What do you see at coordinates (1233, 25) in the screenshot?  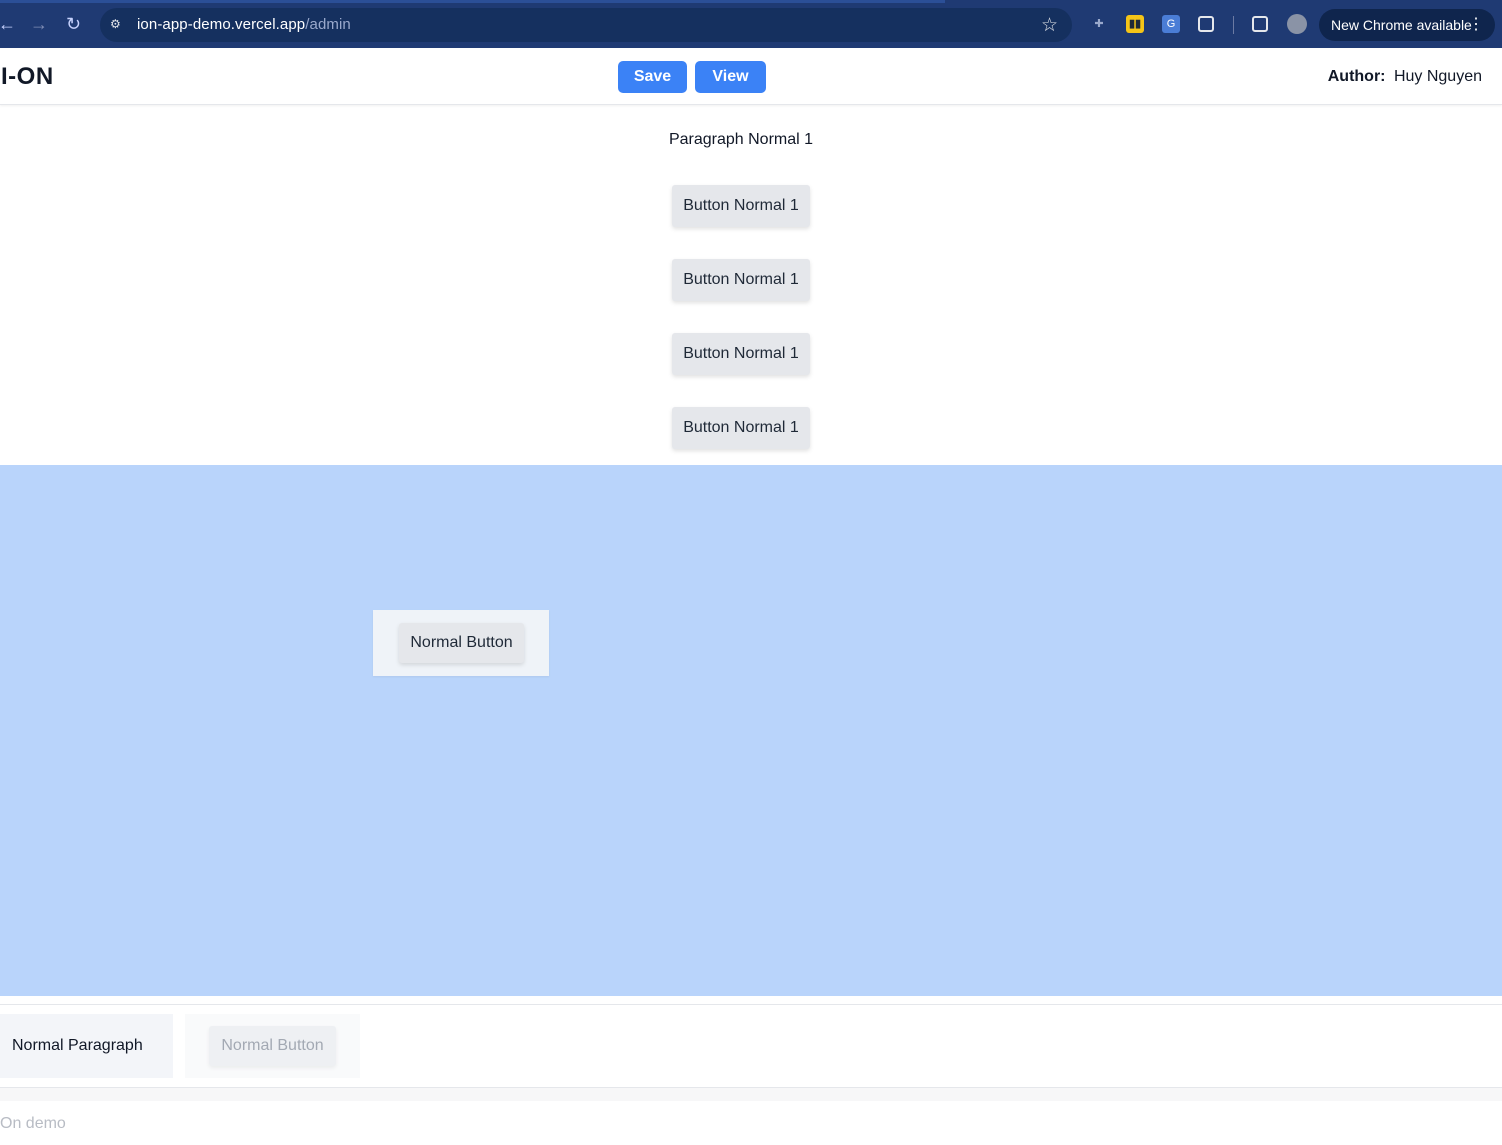 I see `toolbar-divider` at bounding box center [1233, 25].